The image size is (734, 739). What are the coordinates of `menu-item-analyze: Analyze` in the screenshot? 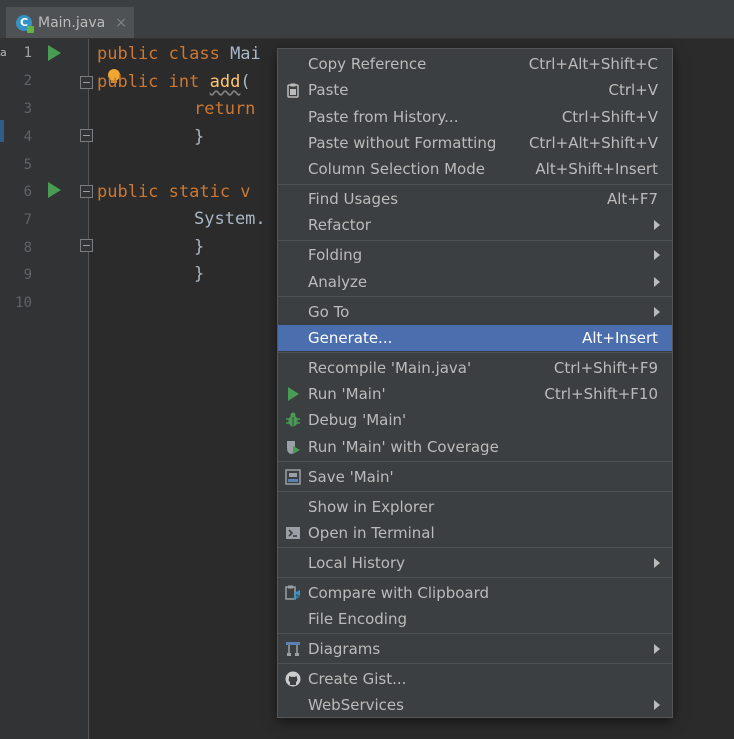 It's located at (475, 282).